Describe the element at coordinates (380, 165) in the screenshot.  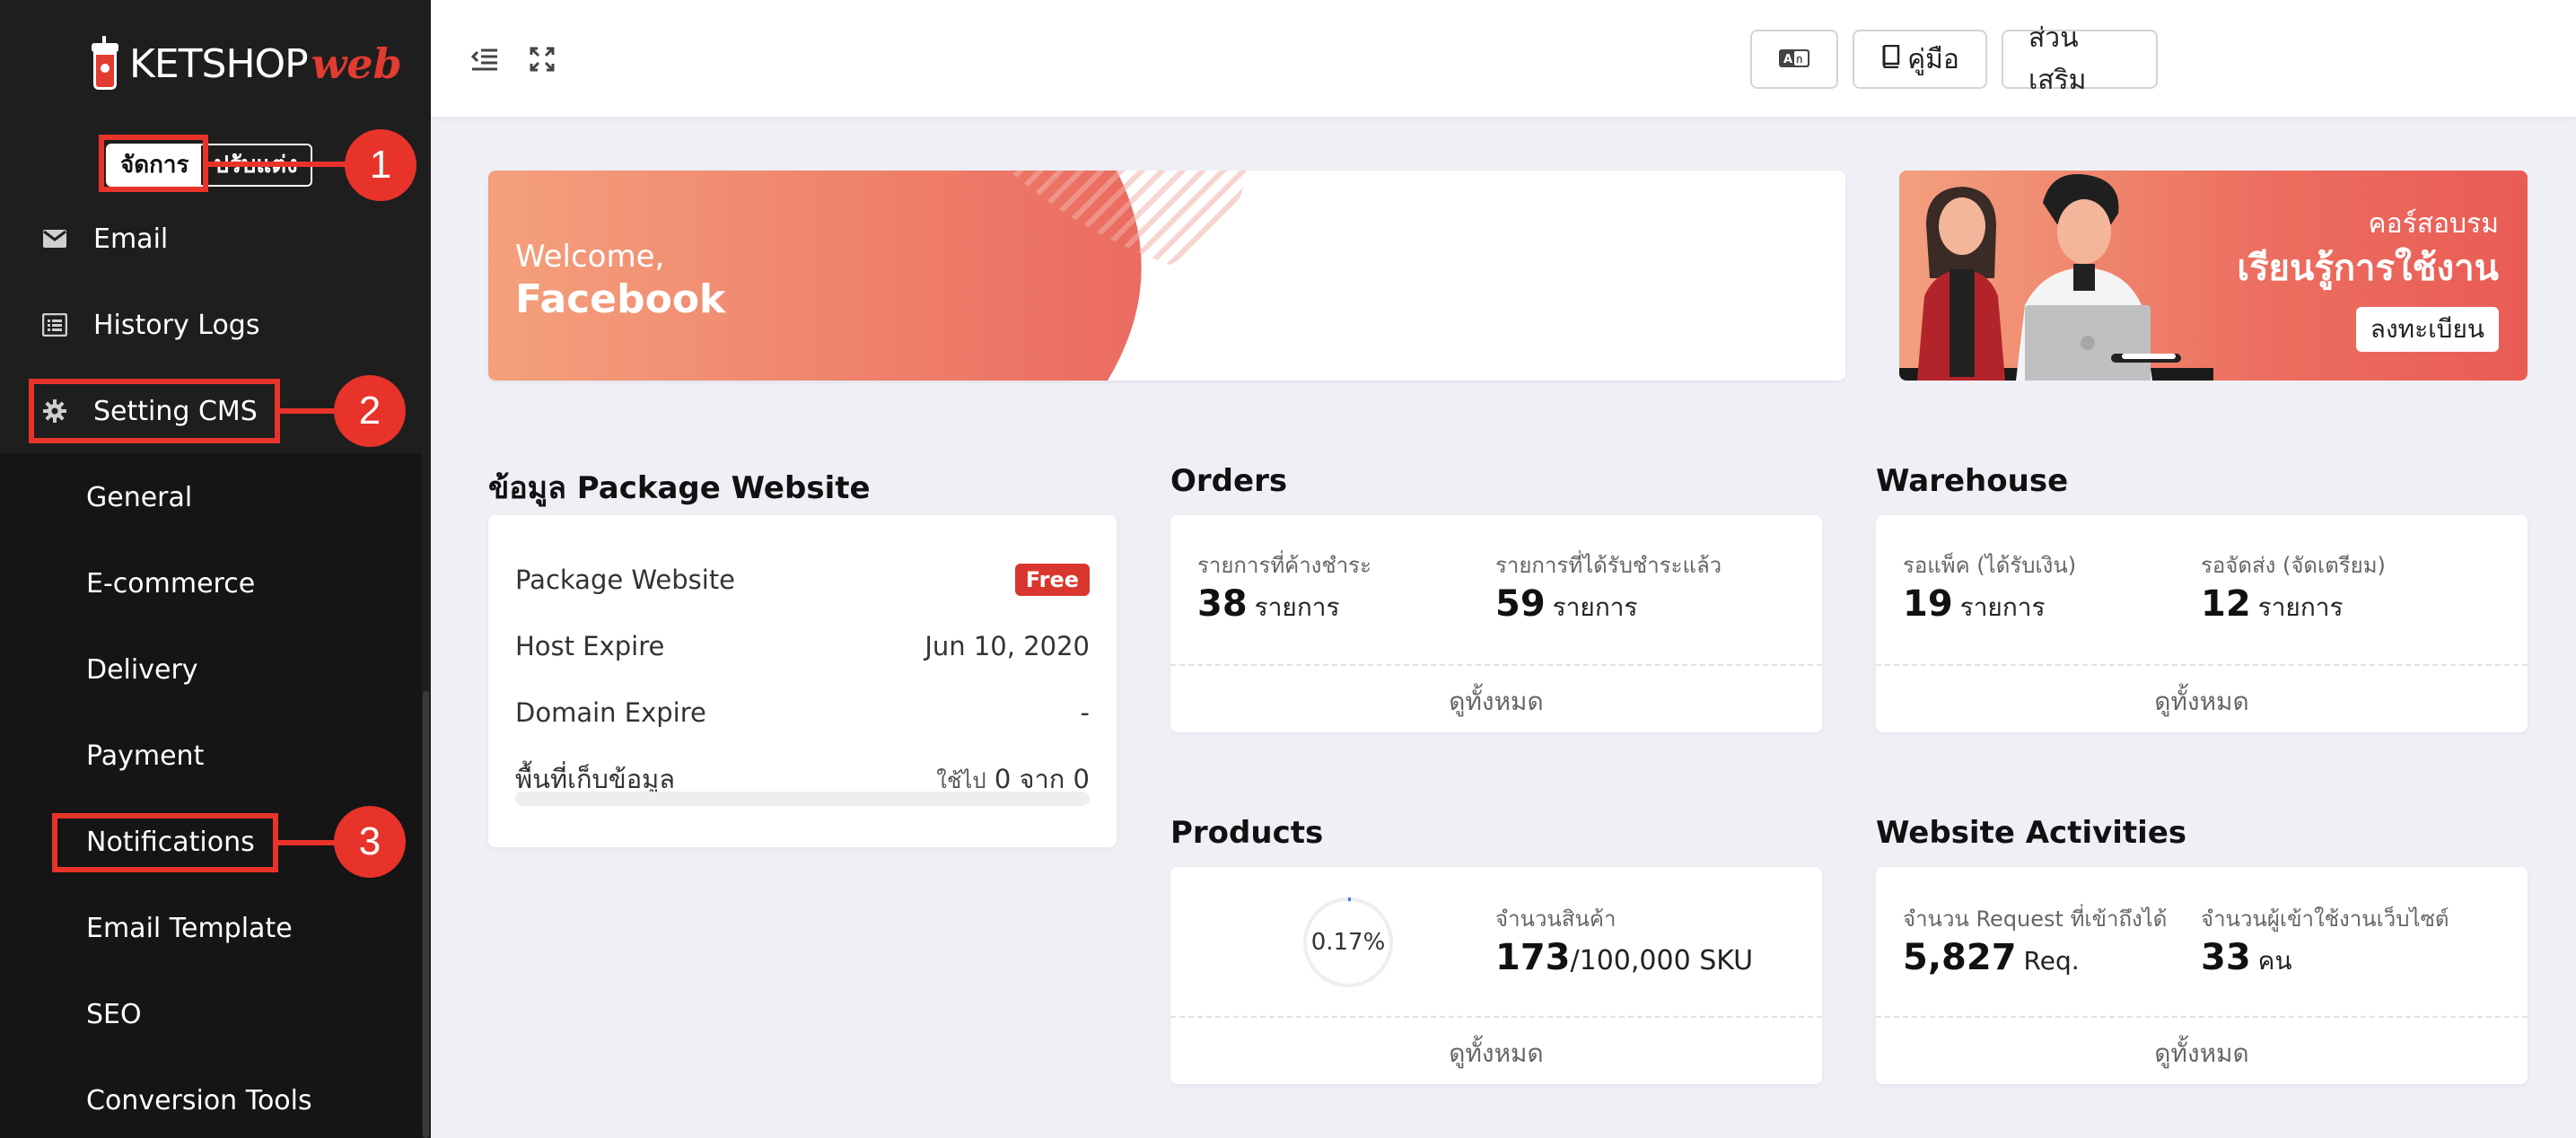
I see `annotation-number-1: 1` at that location.